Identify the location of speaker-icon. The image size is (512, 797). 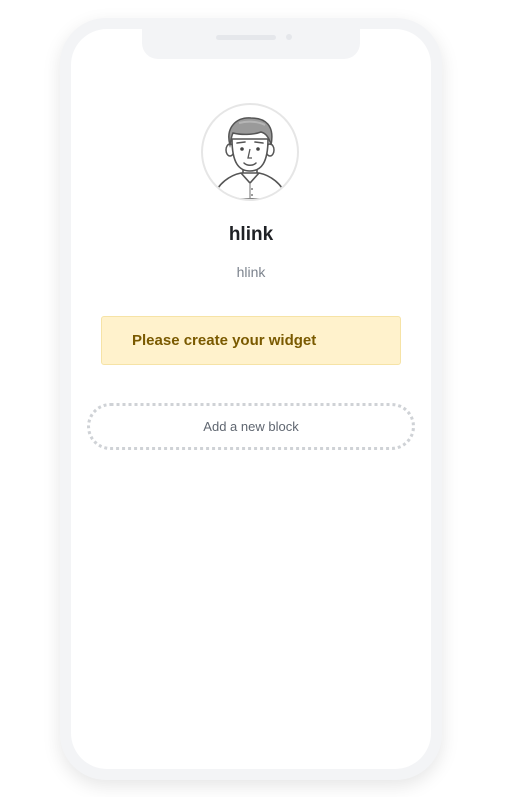
(246, 37).